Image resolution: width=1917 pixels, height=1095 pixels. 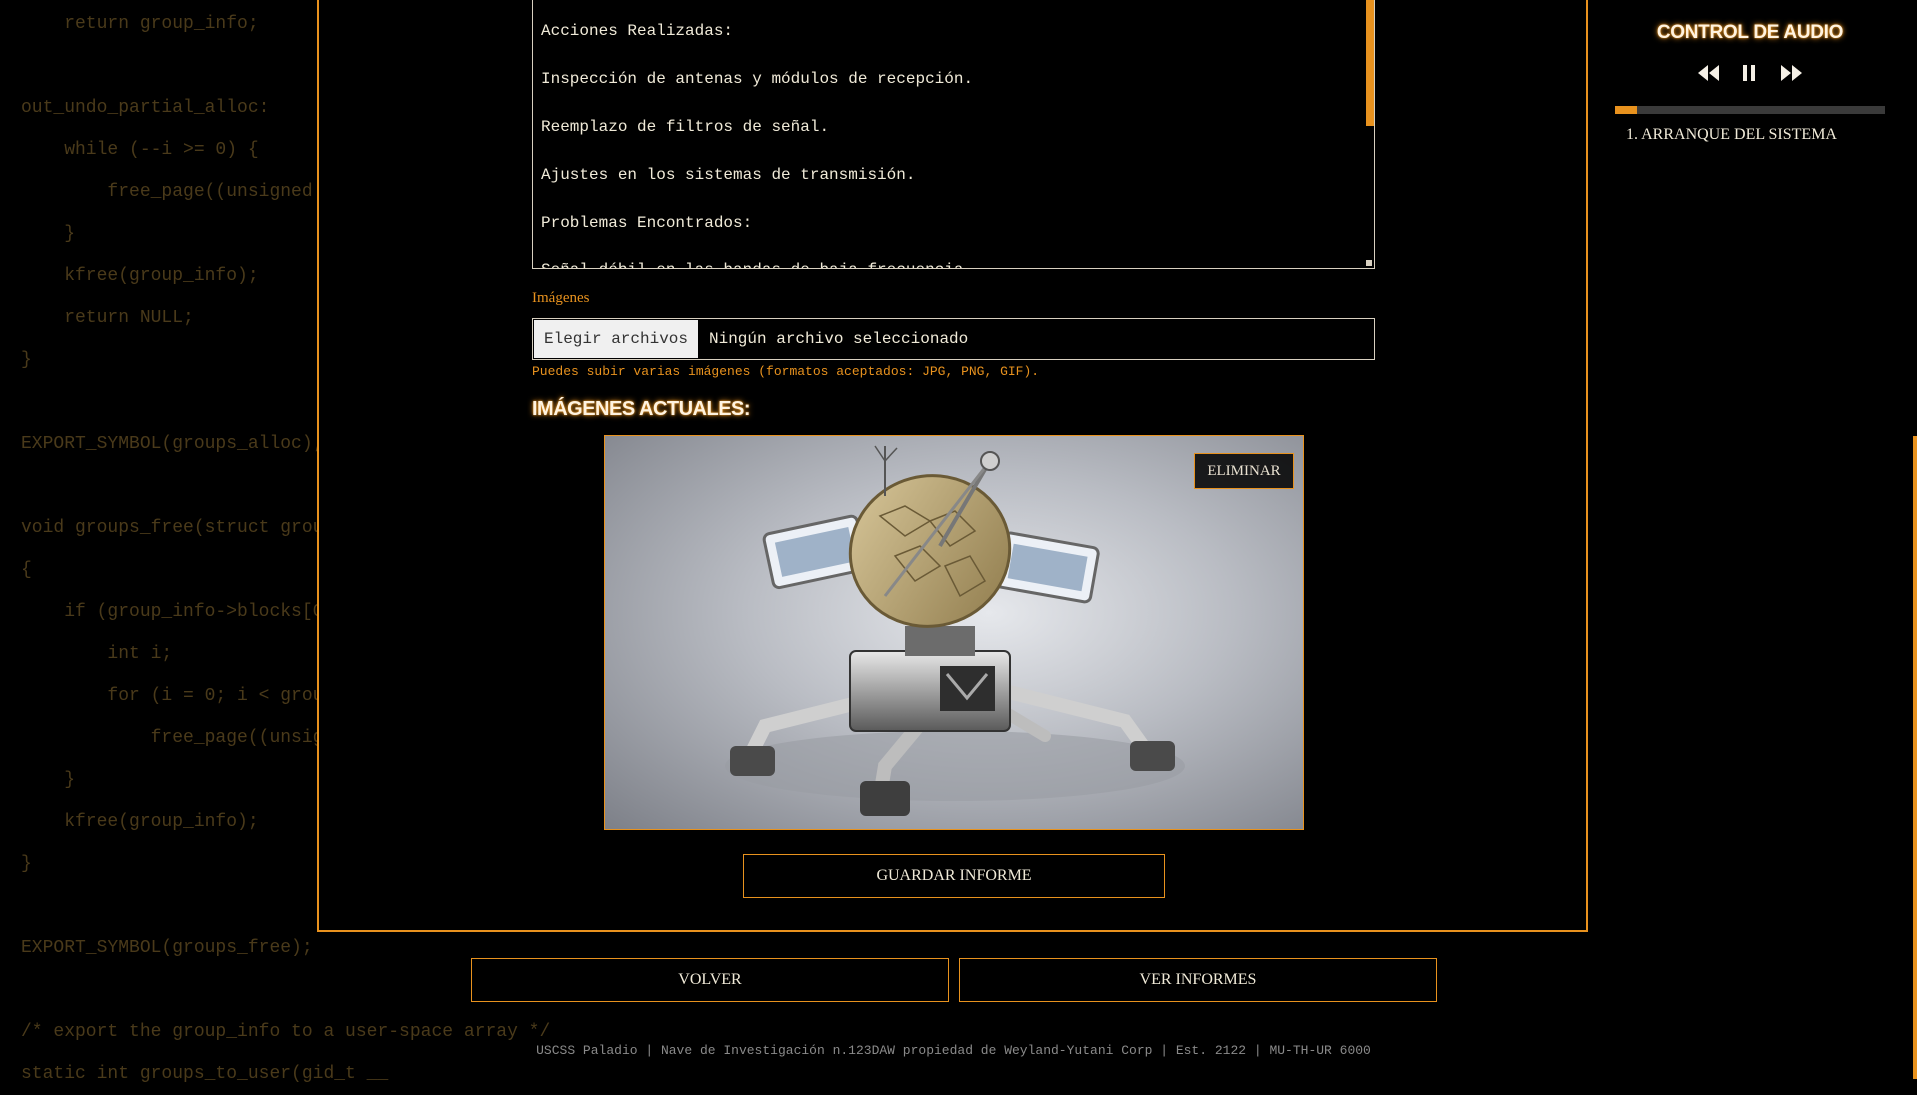 What do you see at coordinates (1244, 471) in the screenshot?
I see `delete-image-button: ELIMINAR` at bounding box center [1244, 471].